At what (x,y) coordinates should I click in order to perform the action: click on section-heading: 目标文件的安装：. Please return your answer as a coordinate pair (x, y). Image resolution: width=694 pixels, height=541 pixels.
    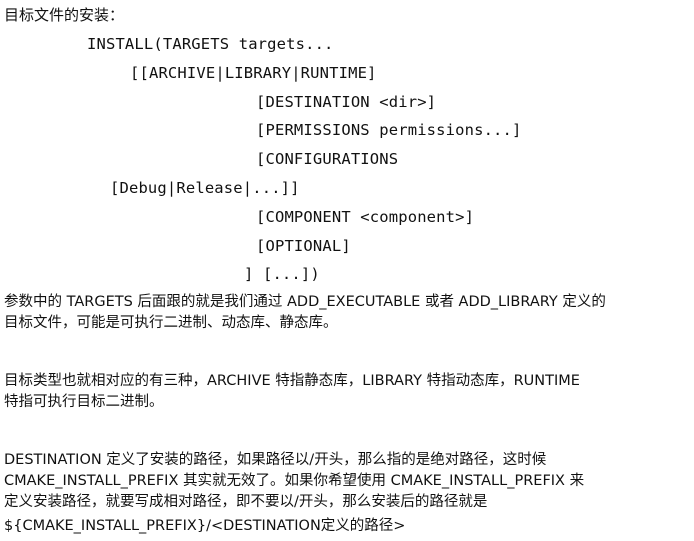
    Looking at the image, I should click on (64, 15).